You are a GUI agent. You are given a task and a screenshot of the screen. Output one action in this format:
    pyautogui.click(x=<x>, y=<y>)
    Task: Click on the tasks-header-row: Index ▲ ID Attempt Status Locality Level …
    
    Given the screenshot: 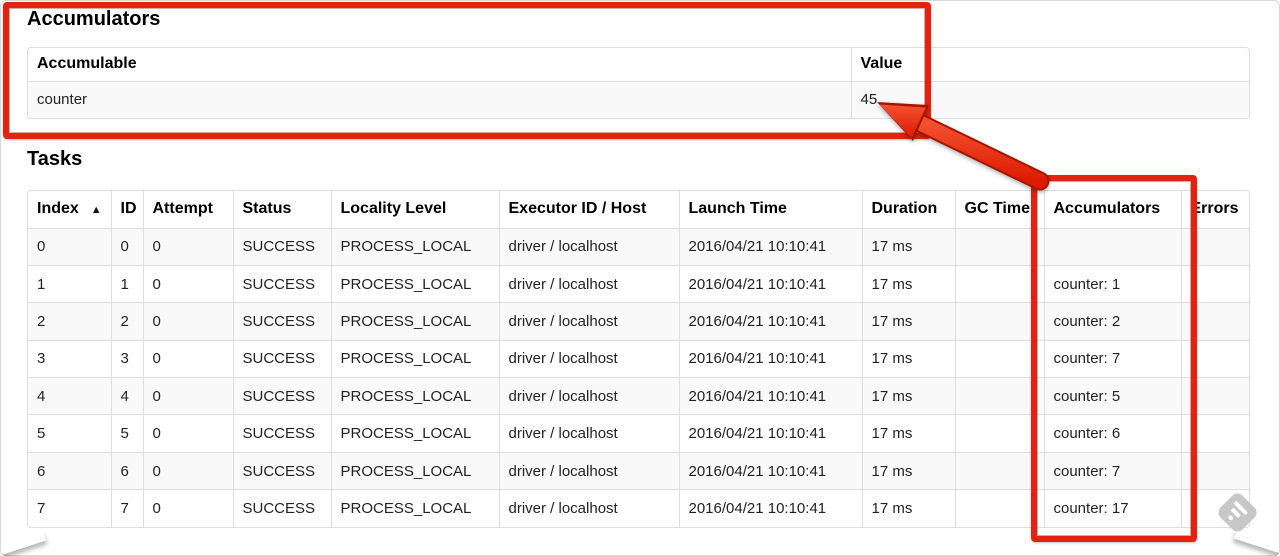 What is the action you would take?
    pyautogui.click(x=638, y=209)
    